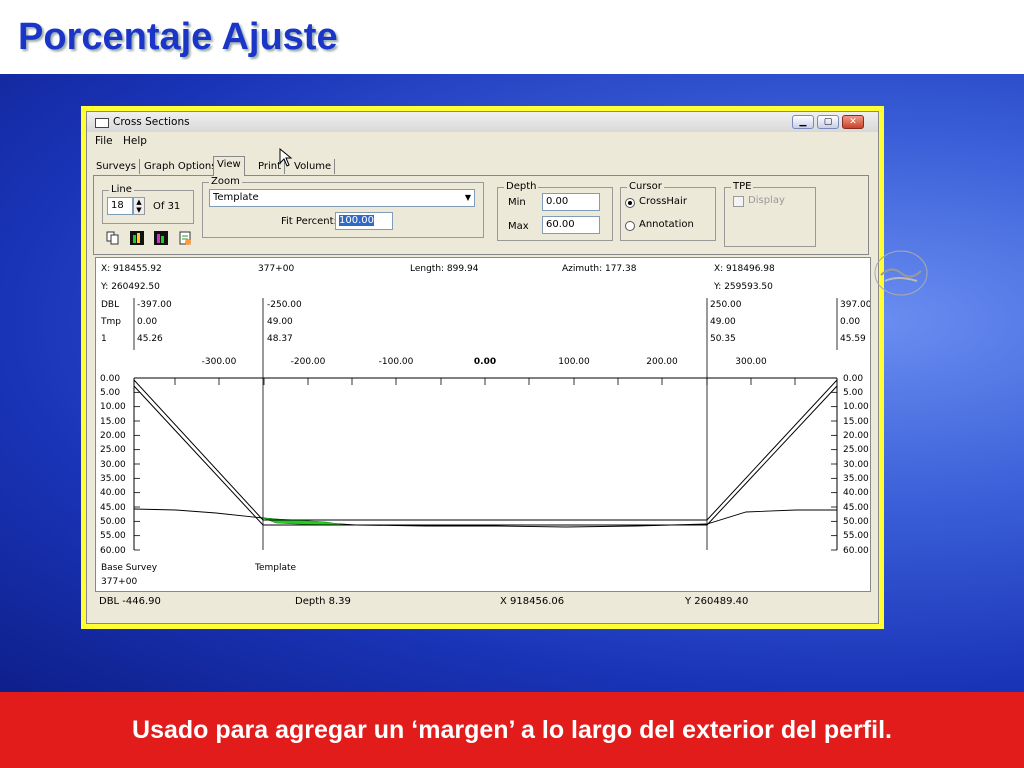 This screenshot has width=1024, height=768. What do you see at coordinates (185, 238) in the screenshot?
I see `export-icon` at bounding box center [185, 238].